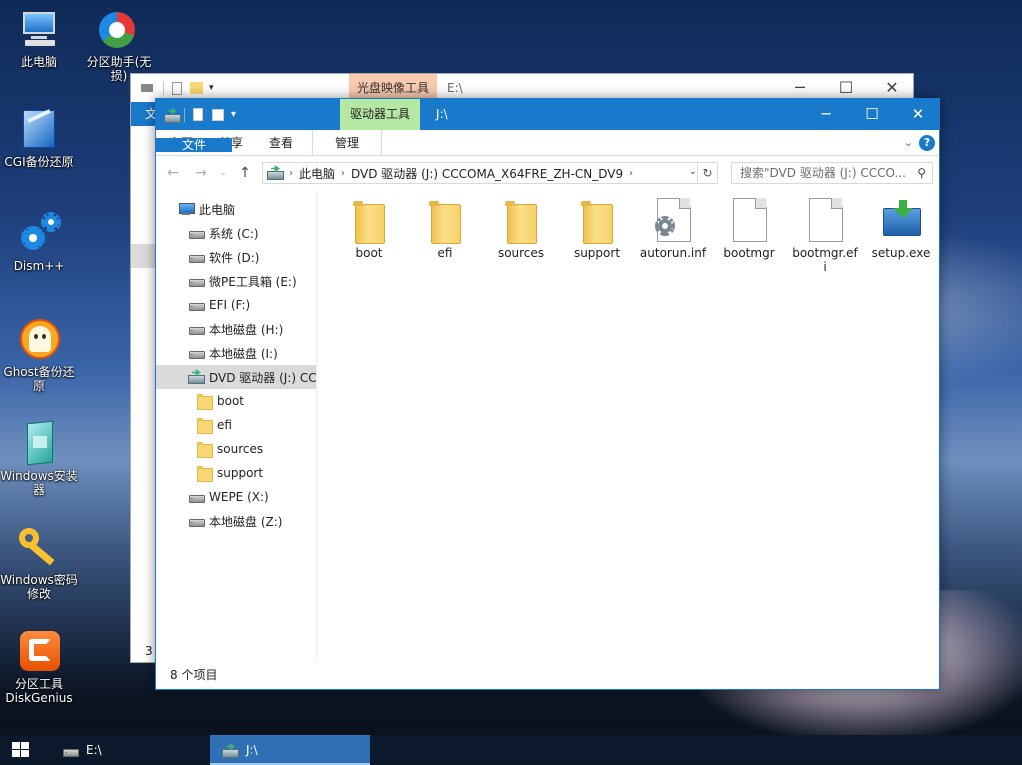 Image resolution: width=1022 pixels, height=765 pixels. I want to click on file-name: bootmgr.efi, so click(825, 260).